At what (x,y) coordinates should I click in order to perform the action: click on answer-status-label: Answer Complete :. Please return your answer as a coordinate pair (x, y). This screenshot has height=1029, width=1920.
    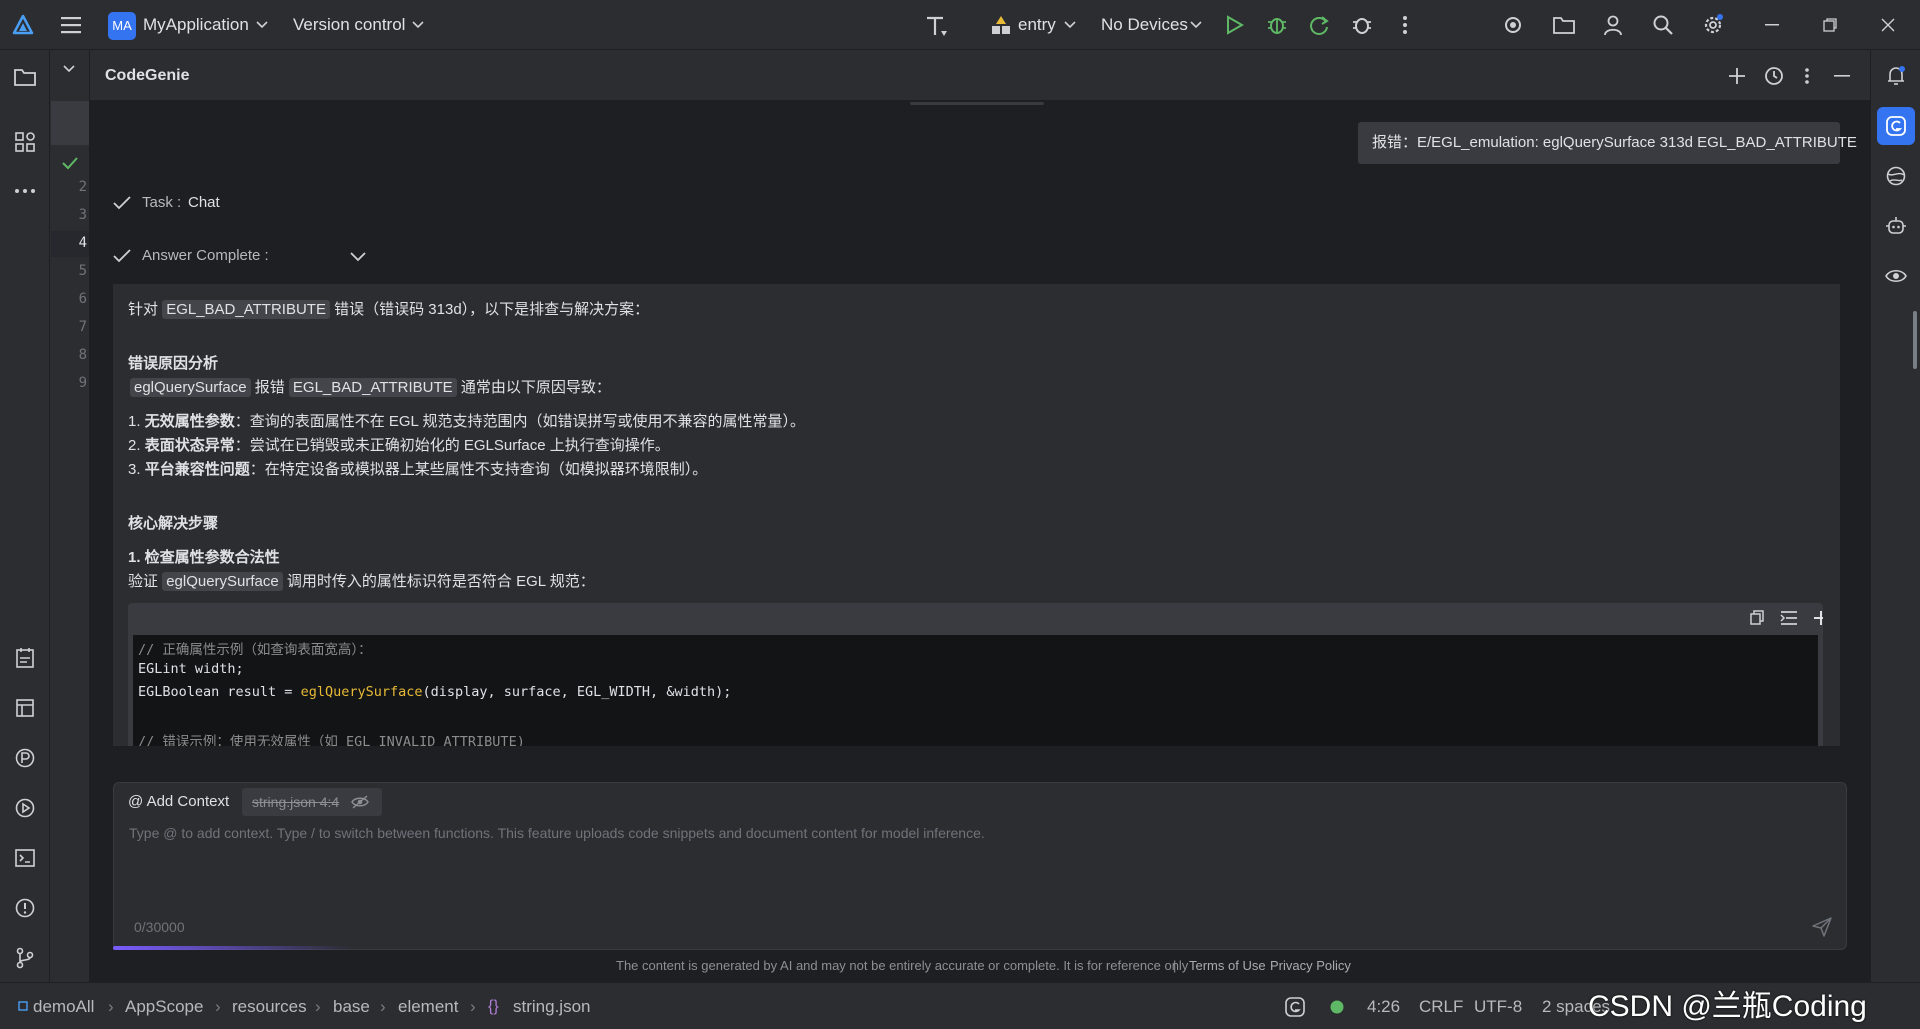
    Looking at the image, I should click on (205, 255).